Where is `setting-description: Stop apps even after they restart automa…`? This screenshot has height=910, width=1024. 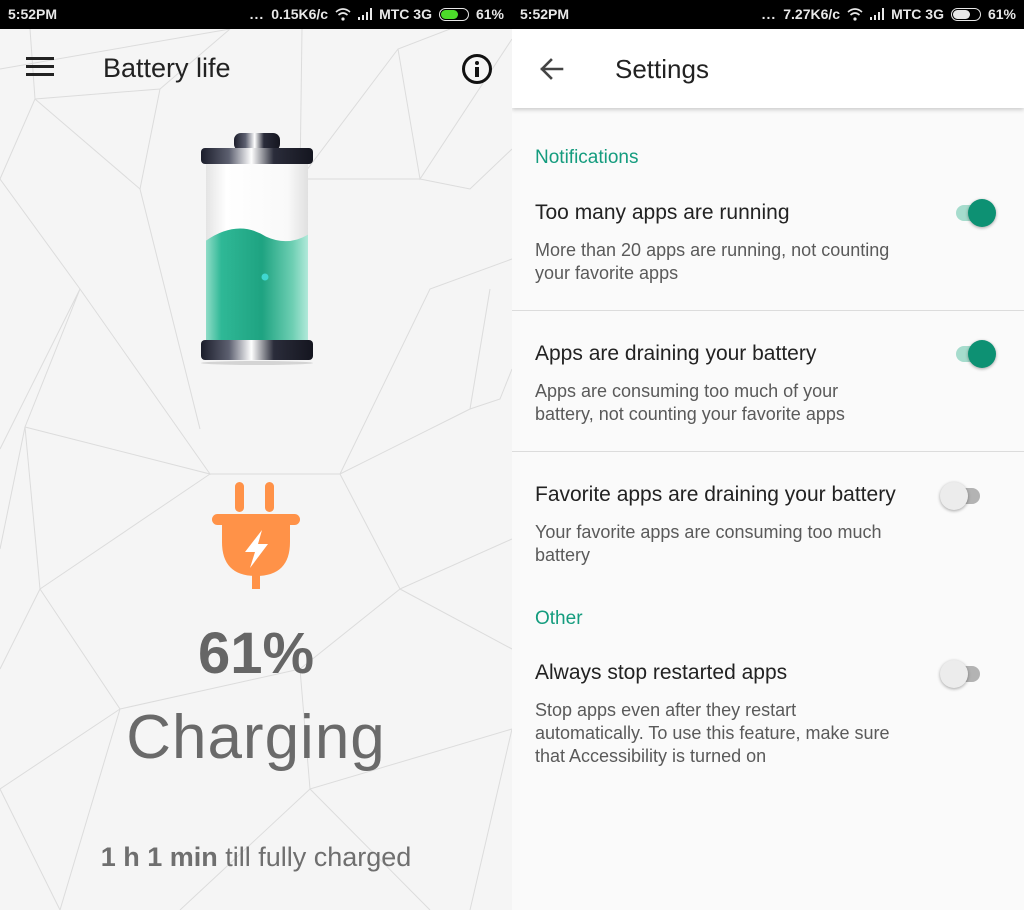
setting-description: Stop apps even after they restart automa… is located at coordinates (712, 733).